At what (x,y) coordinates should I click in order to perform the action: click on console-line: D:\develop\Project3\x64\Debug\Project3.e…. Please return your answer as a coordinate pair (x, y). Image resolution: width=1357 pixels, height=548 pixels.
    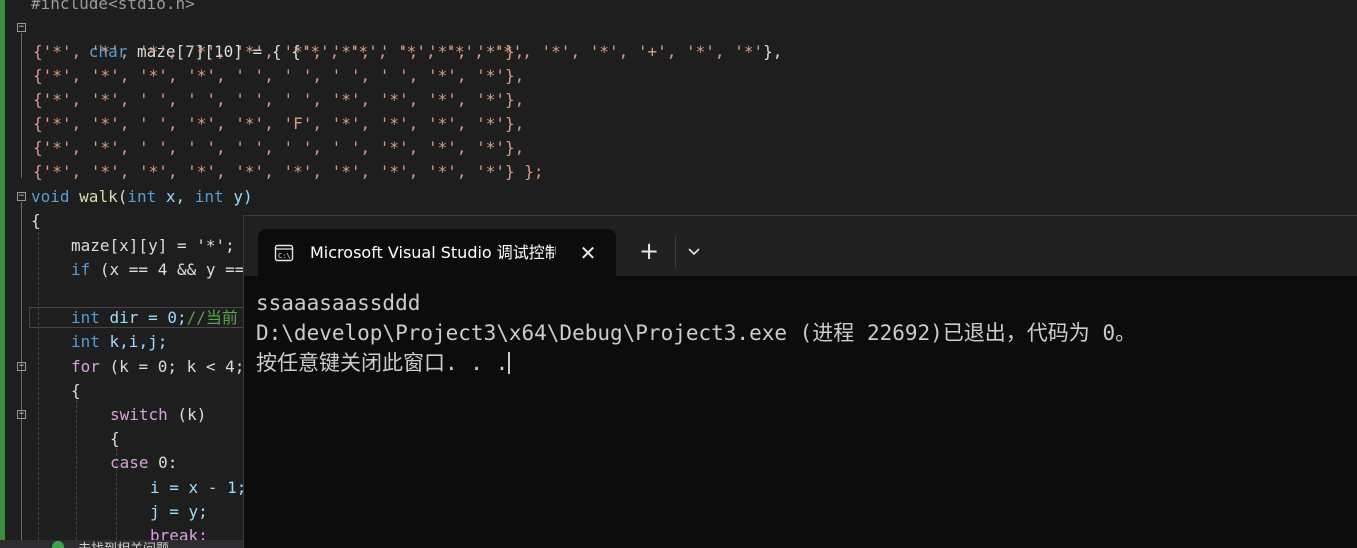
    Looking at the image, I should click on (696, 333).